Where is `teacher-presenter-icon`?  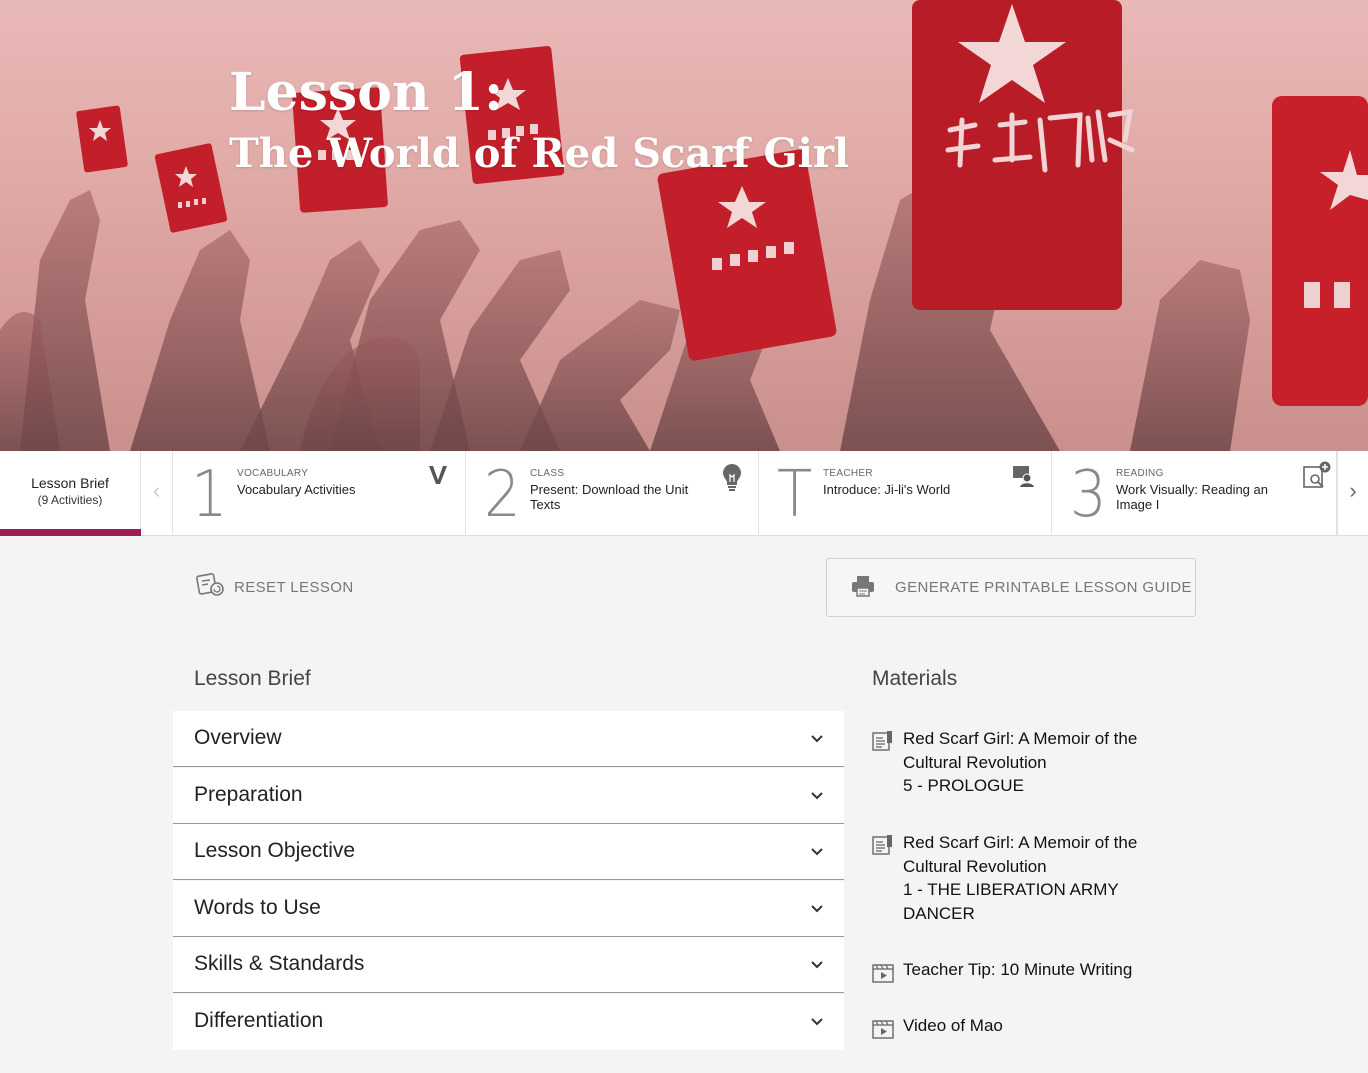 teacher-presenter-icon is located at coordinates (1023, 477).